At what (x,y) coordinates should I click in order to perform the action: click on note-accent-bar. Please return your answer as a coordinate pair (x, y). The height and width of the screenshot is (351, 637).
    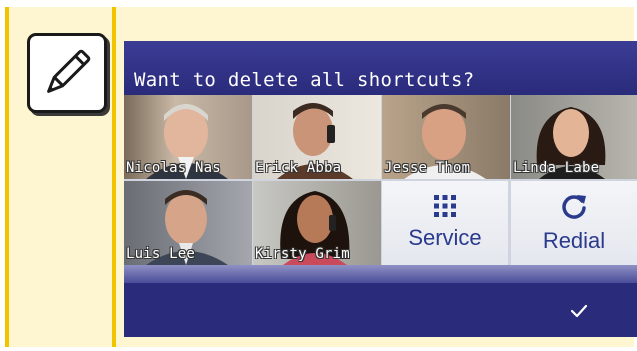
    Looking at the image, I should click on (7, 177).